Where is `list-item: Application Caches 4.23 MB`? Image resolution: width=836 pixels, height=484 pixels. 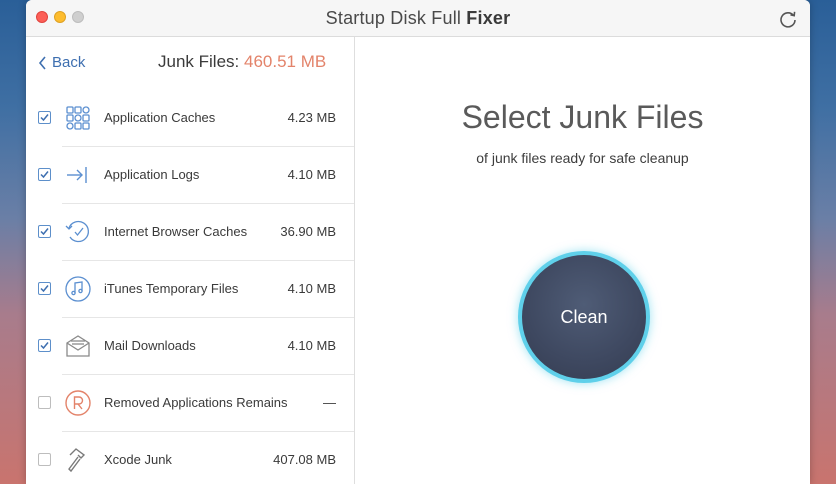 list-item: Application Caches 4.23 MB is located at coordinates (190, 118).